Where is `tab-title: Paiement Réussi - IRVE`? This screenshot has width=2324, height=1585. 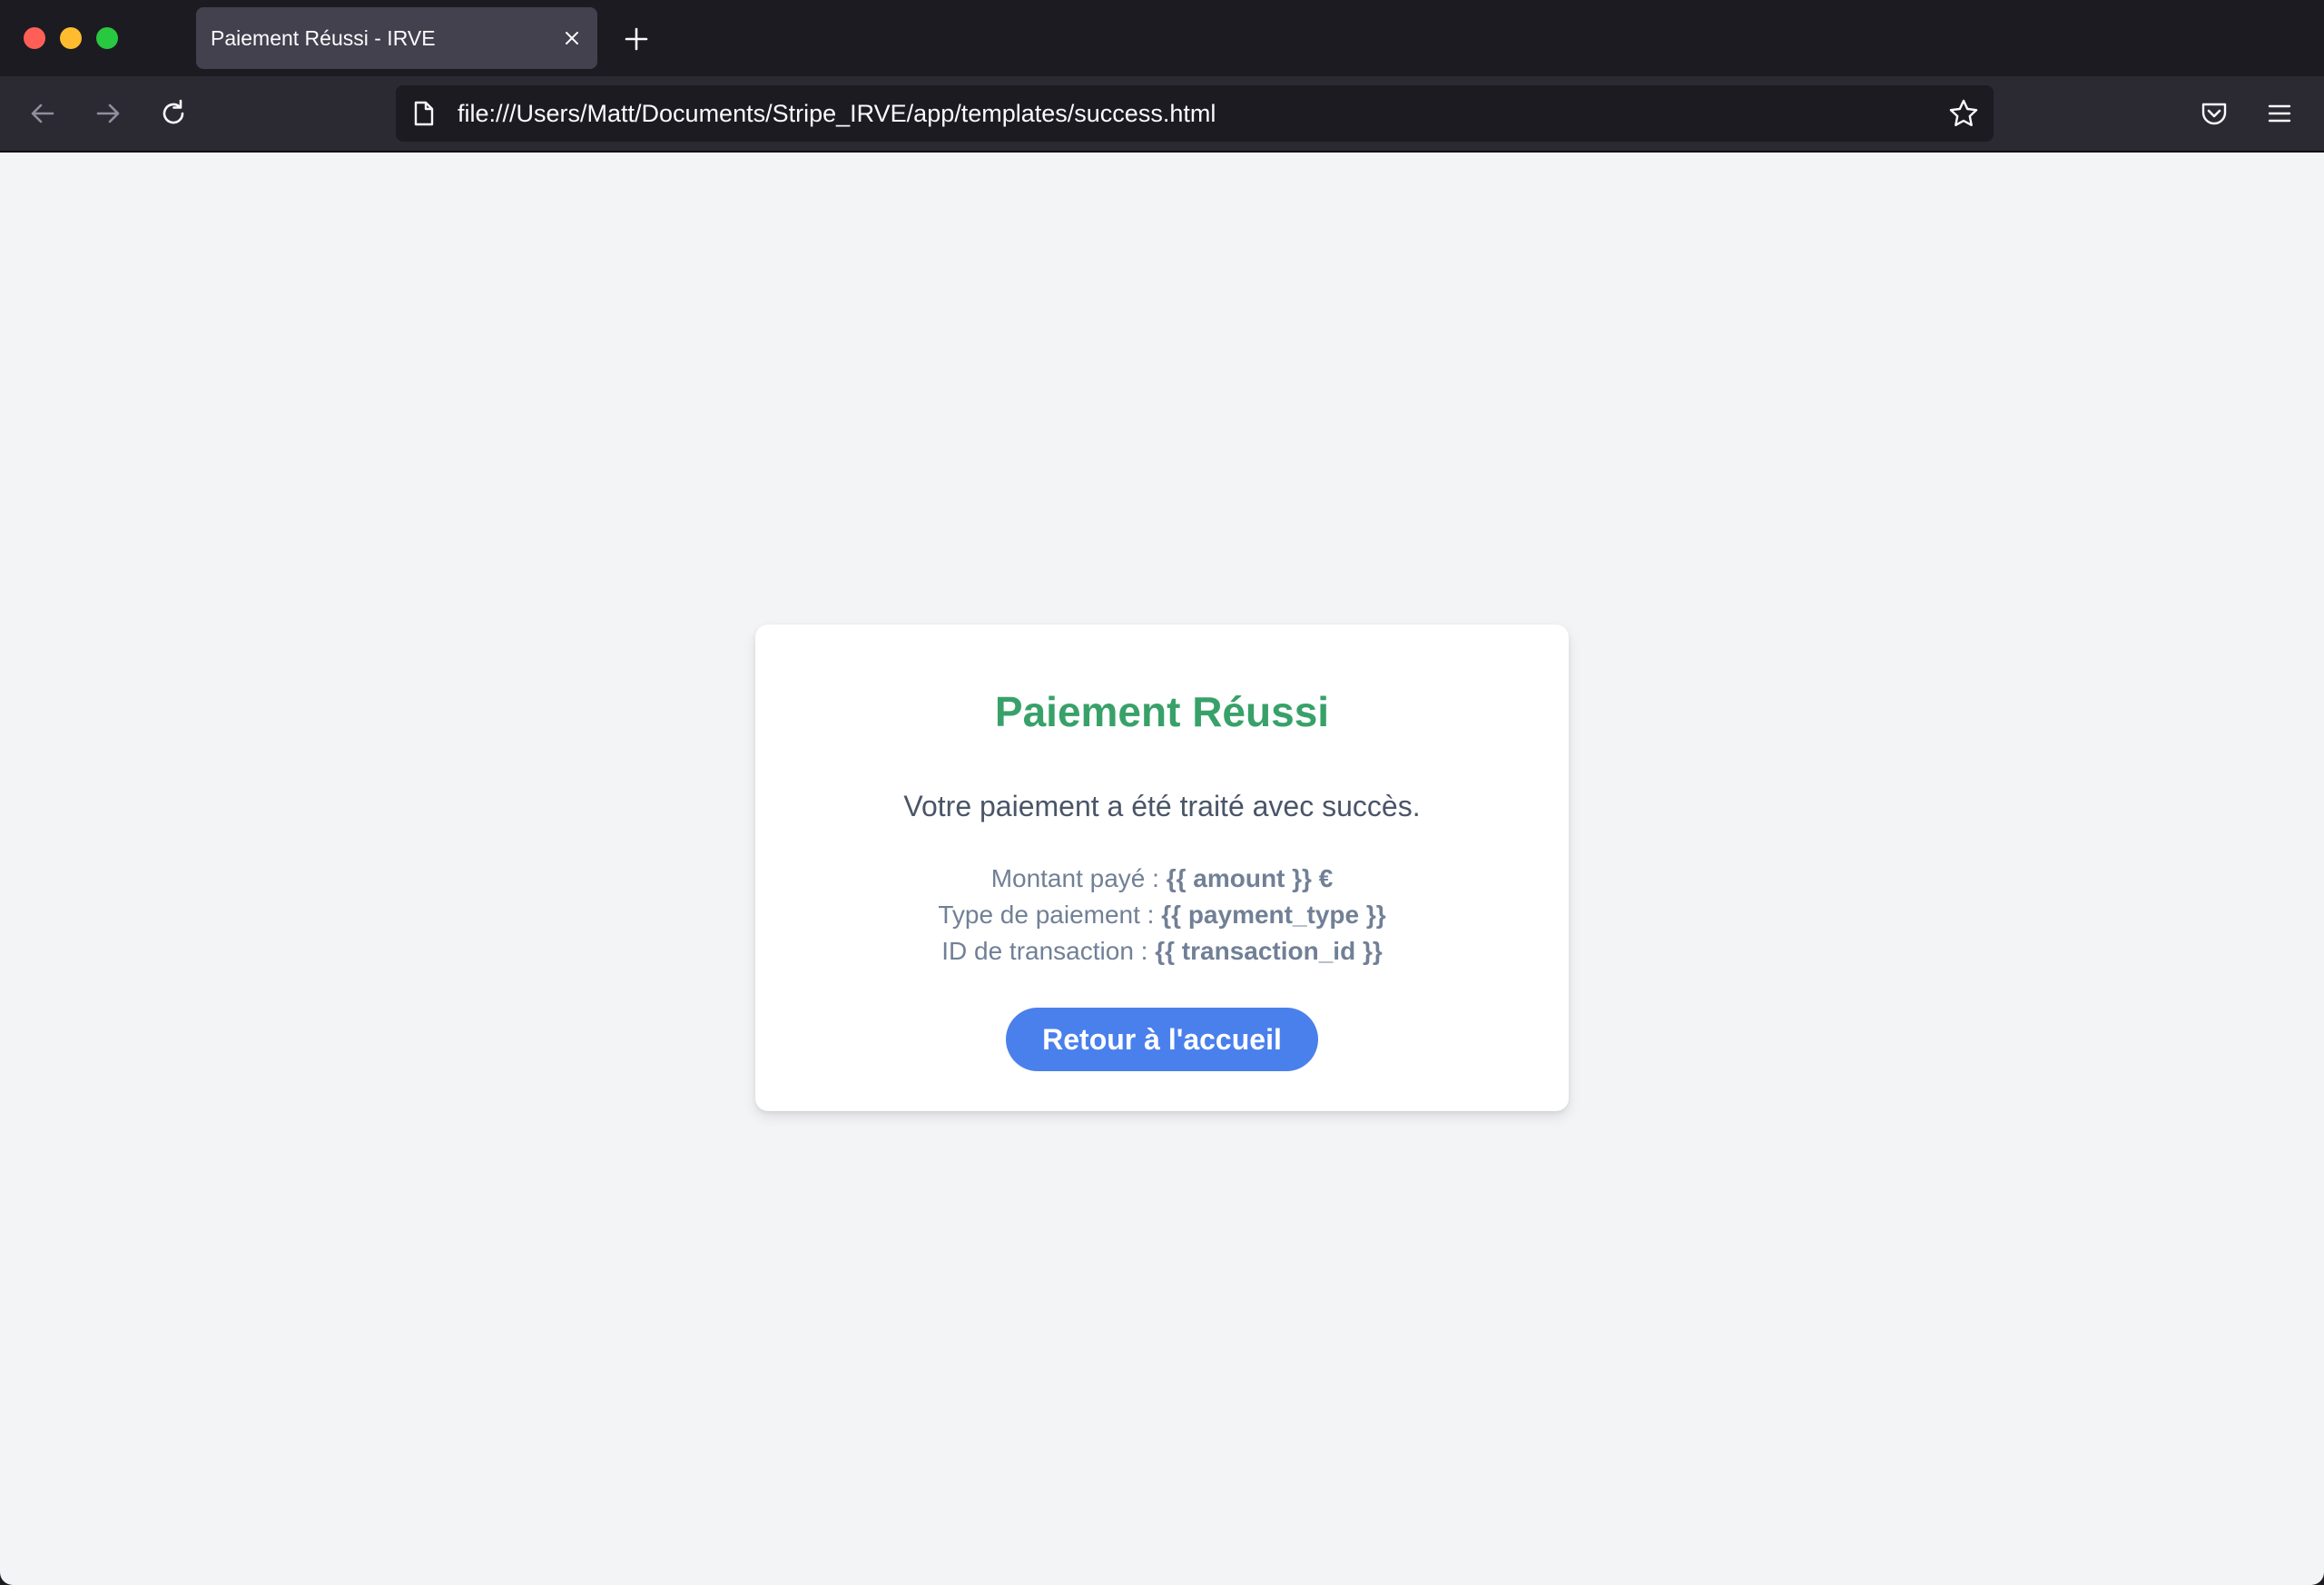
tab-title: Paiement Réussi - IRVE is located at coordinates (323, 38).